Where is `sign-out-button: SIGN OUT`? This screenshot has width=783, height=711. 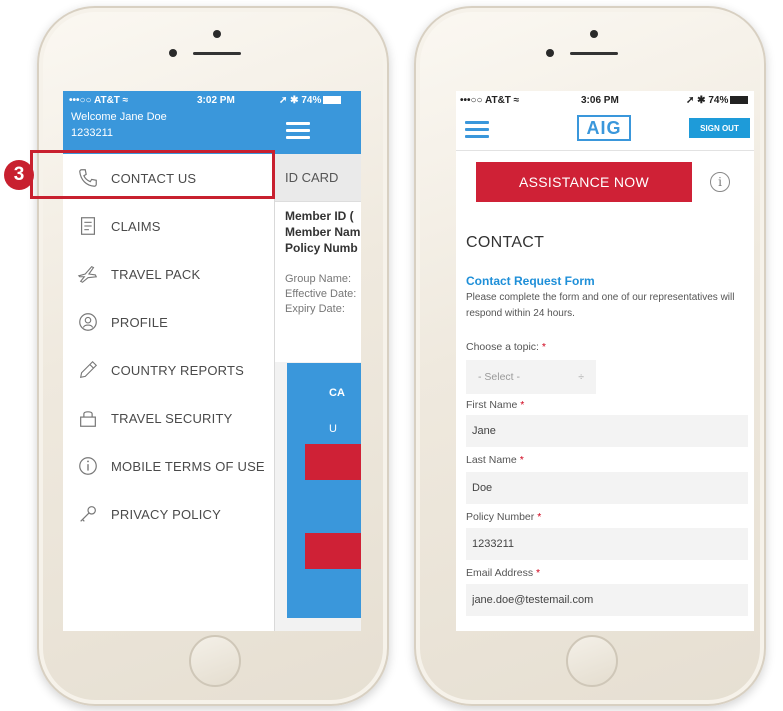
sign-out-button: SIGN OUT is located at coordinates (719, 128).